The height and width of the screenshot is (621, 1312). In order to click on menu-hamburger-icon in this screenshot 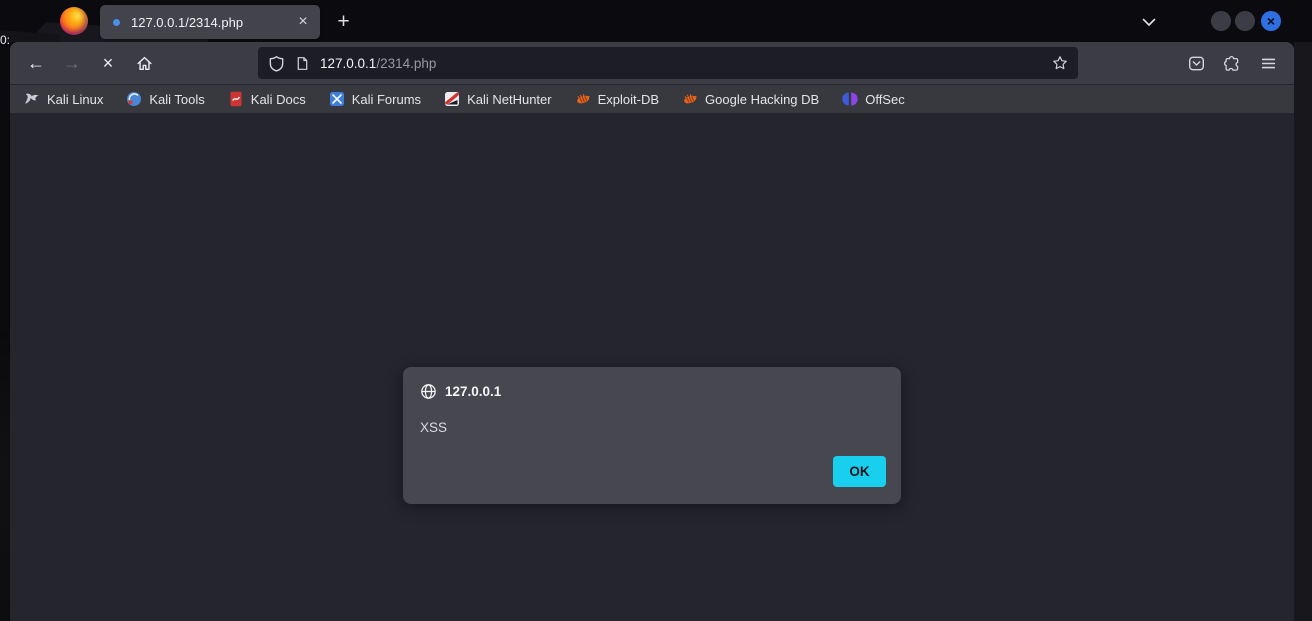, I will do `click(1268, 63)`.